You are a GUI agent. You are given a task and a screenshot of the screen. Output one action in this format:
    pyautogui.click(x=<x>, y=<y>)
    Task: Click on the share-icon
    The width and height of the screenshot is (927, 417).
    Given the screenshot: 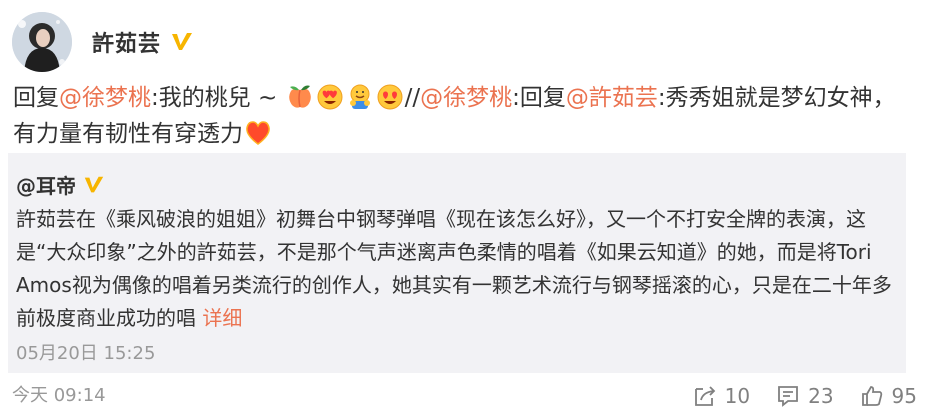 What is the action you would take?
    pyautogui.click(x=704, y=396)
    